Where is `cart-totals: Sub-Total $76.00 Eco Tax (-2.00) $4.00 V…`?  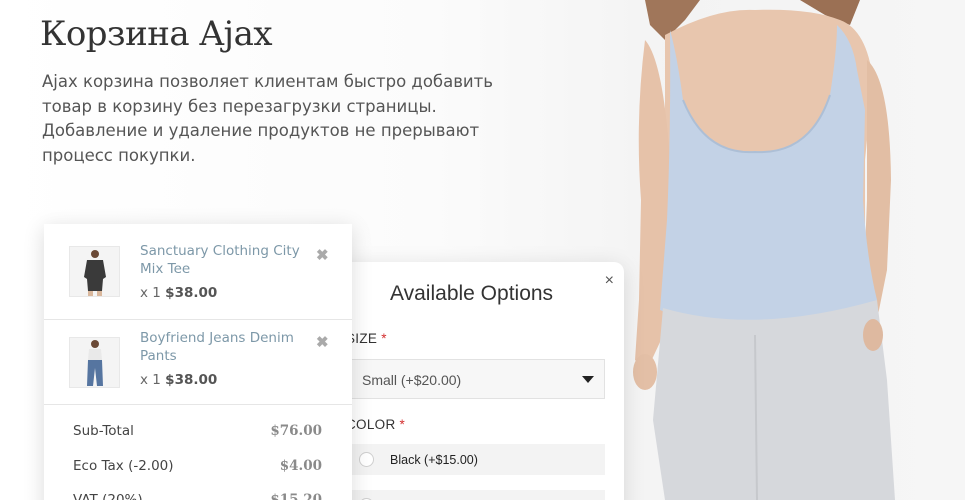 cart-totals: Sub-Total $76.00 Eco Tax (-2.00) $4.00 V… is located at coordinates (198, 452).